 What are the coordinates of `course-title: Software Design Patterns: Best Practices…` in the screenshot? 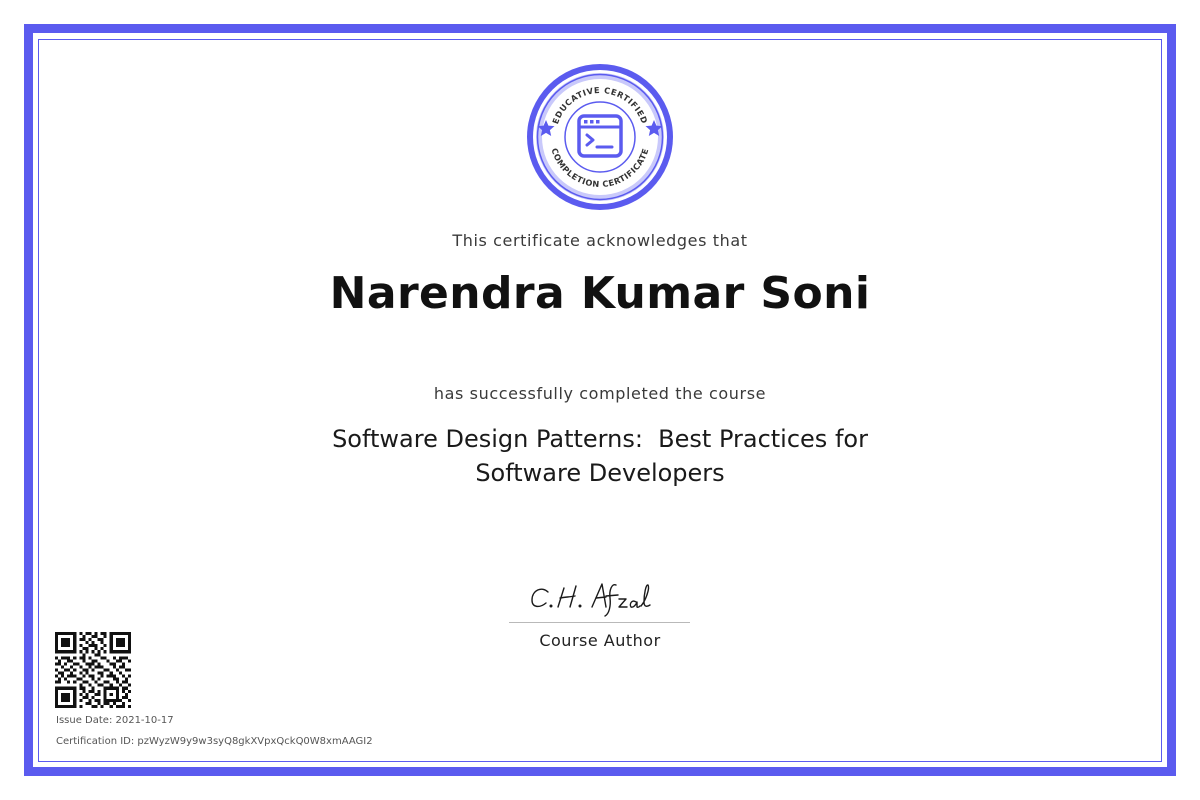 It's located at (600, 456).